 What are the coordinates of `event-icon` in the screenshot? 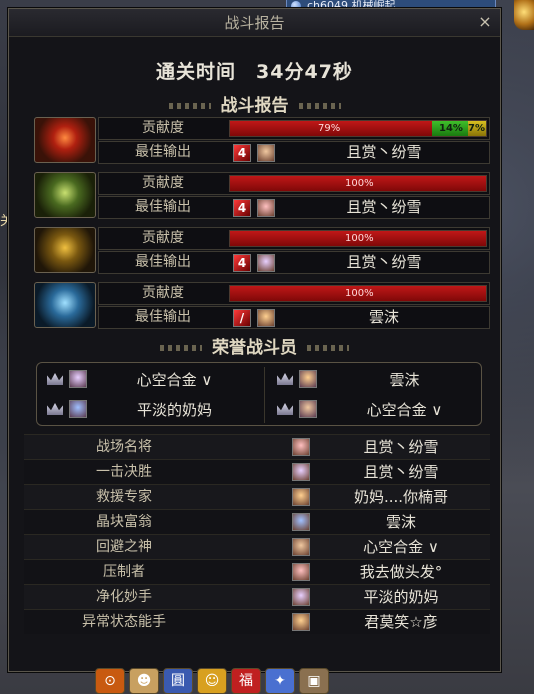 It's located at (524, 15).